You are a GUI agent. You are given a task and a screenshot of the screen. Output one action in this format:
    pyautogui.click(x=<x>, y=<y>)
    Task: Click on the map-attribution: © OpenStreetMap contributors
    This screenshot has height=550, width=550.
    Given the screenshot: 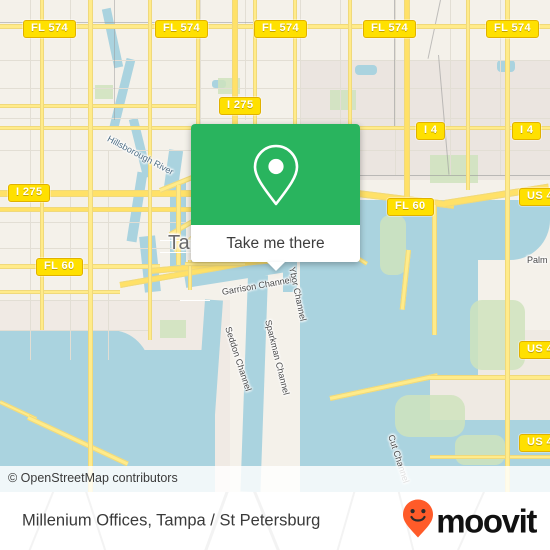 What is the action you would take?
    pyautogui.click(x=275, y=479)
    